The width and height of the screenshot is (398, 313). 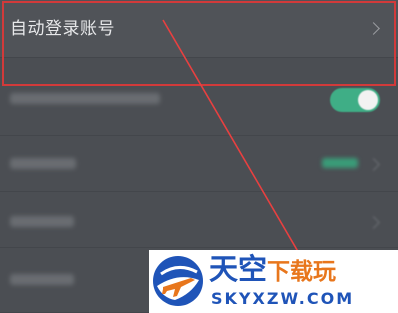 I want to click on setting-toggle-switch, so click(x=355, y=100).